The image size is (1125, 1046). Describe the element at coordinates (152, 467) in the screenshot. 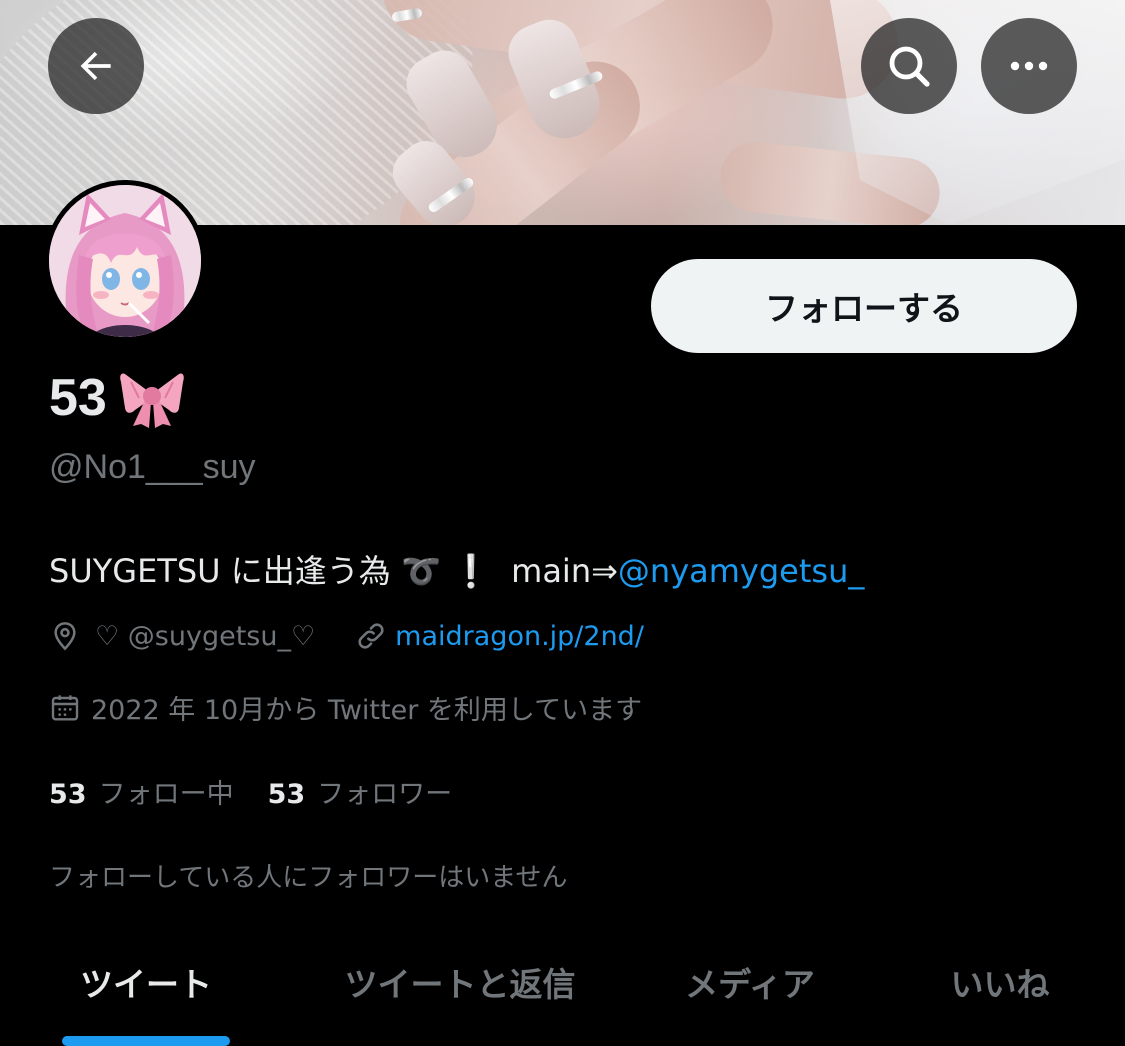

I see `user-handle: @No1___suy` at that location.